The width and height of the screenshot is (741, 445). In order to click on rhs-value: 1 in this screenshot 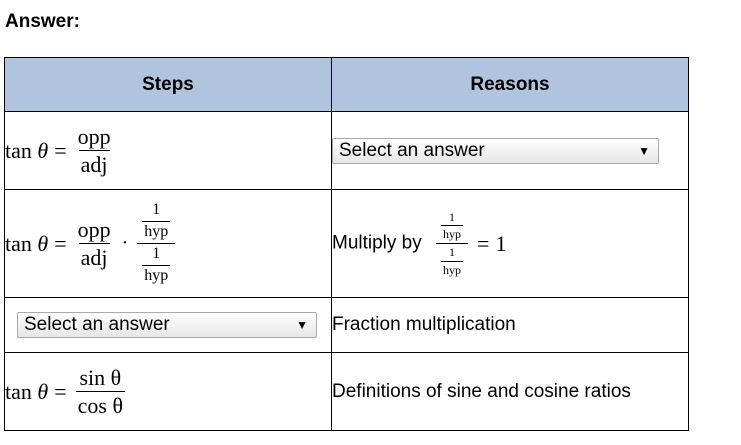, I will do `click(501, 243)`.